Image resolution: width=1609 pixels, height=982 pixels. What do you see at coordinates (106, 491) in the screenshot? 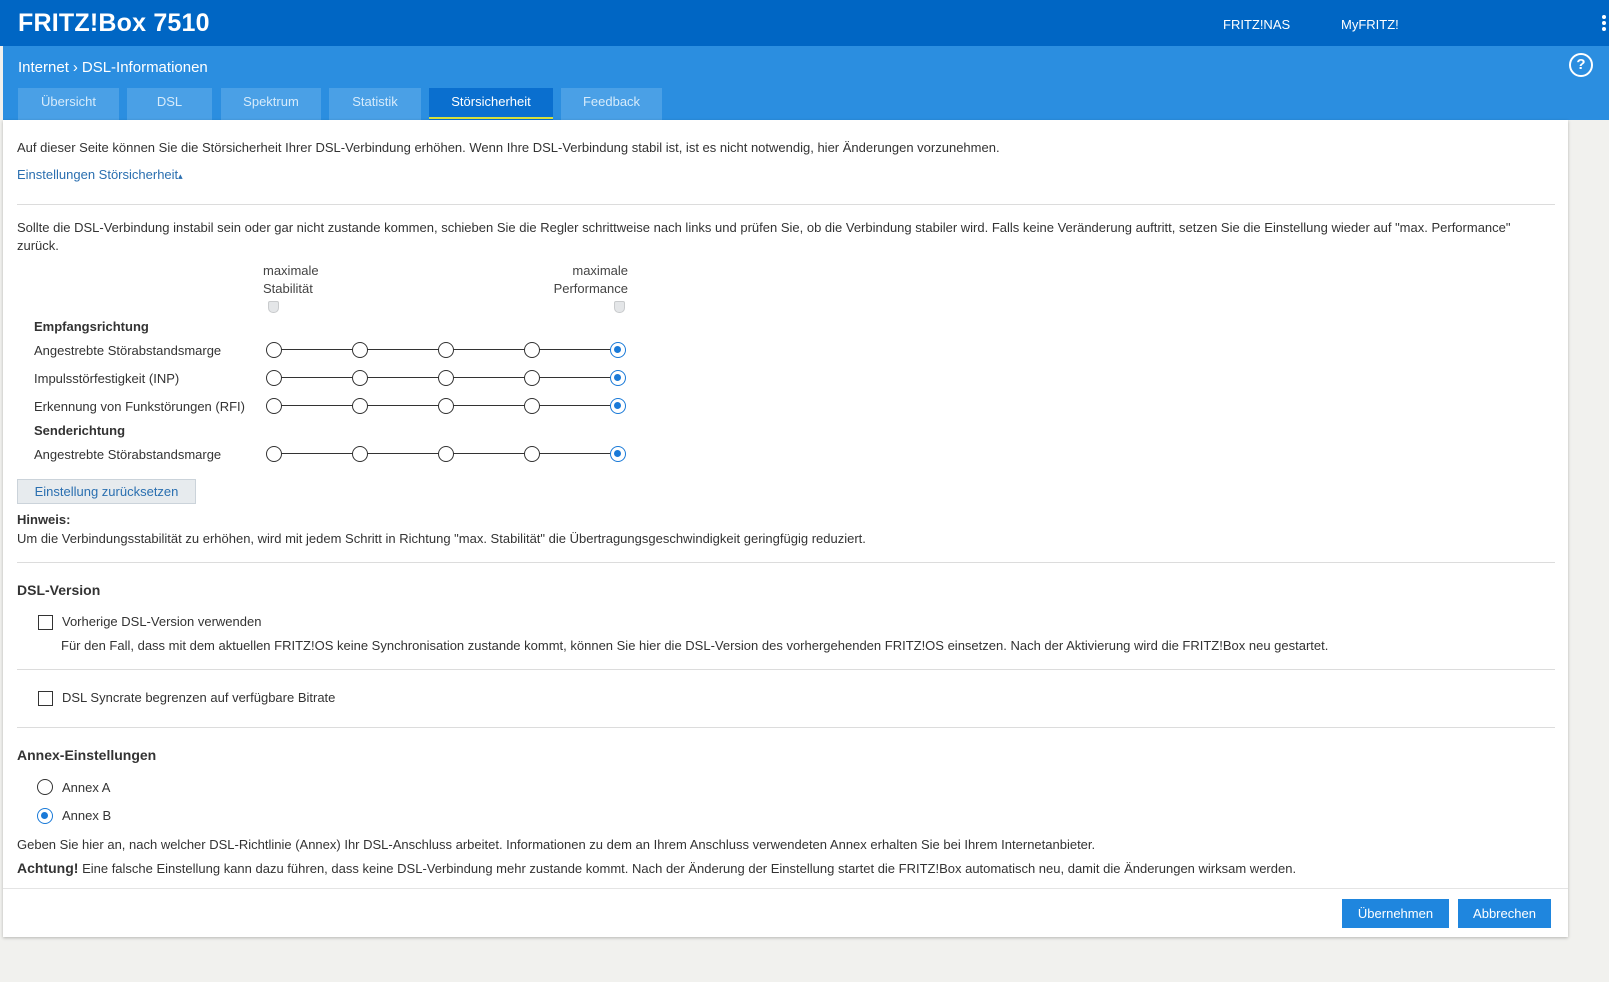
I see `reset-settings-button: Einstellung zurücksetzen` at bounding box center [106, 491].